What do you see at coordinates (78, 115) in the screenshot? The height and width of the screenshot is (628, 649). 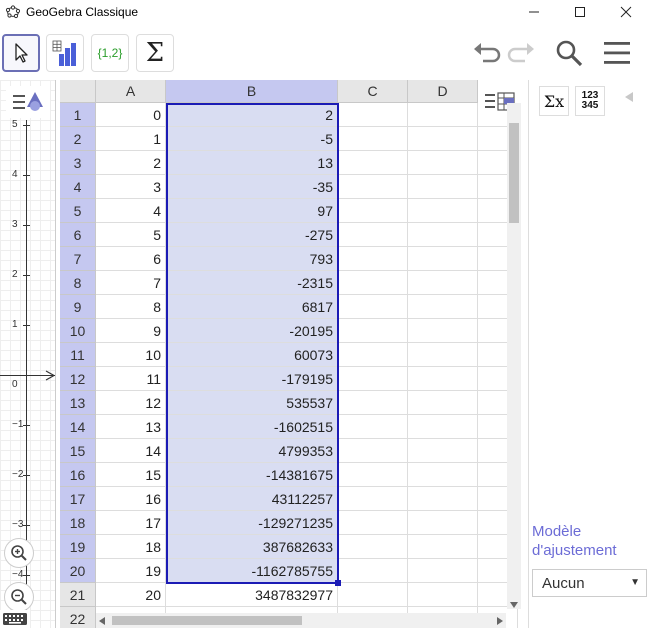 I see `row-header: 1` at bounding box center [78, 115].